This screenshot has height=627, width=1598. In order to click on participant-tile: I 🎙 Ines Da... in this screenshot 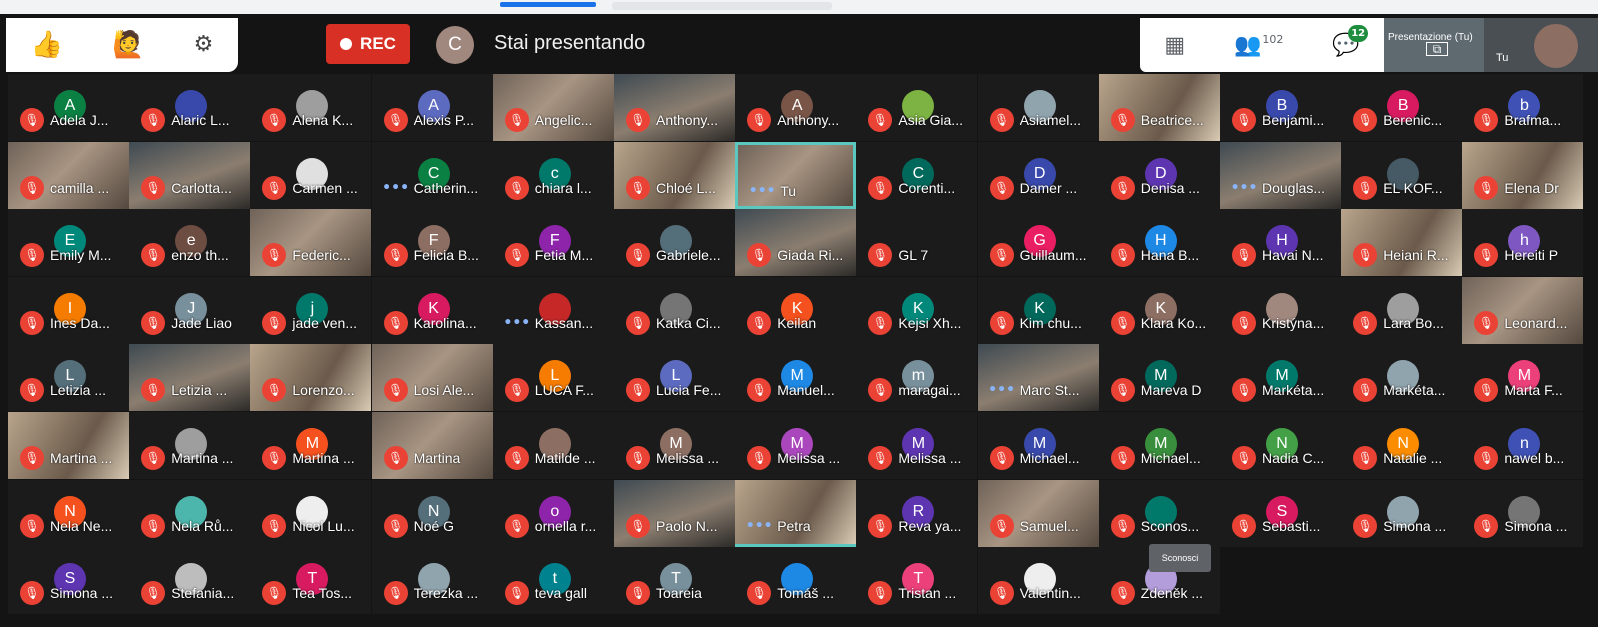, I will do `click(68, 310)`.